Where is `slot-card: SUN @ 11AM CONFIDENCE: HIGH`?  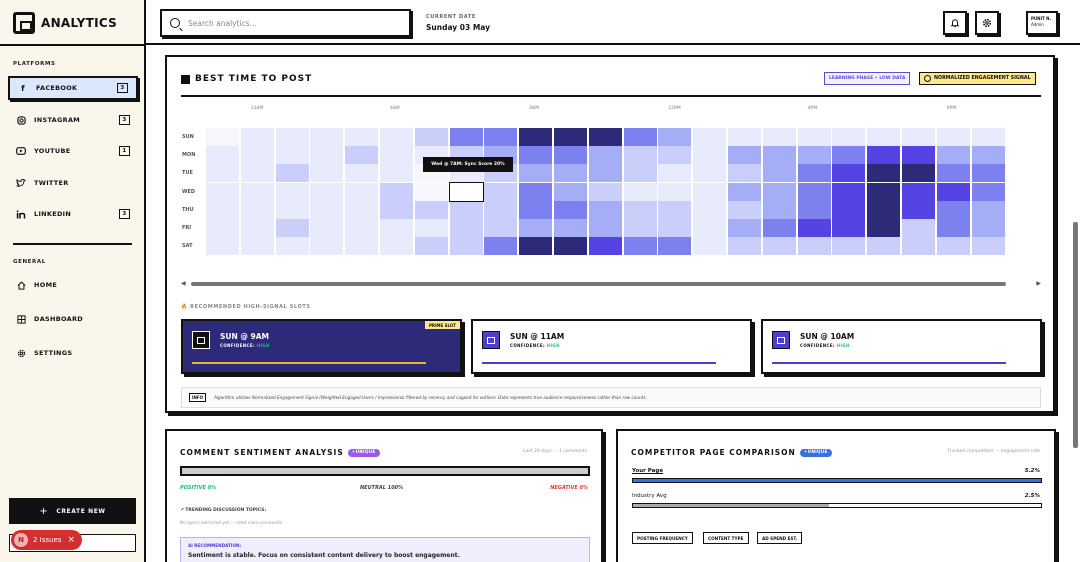 slot-card: SUN @ 11AM CONFIDENCE: HIGH is located at coordinates (611, 346).